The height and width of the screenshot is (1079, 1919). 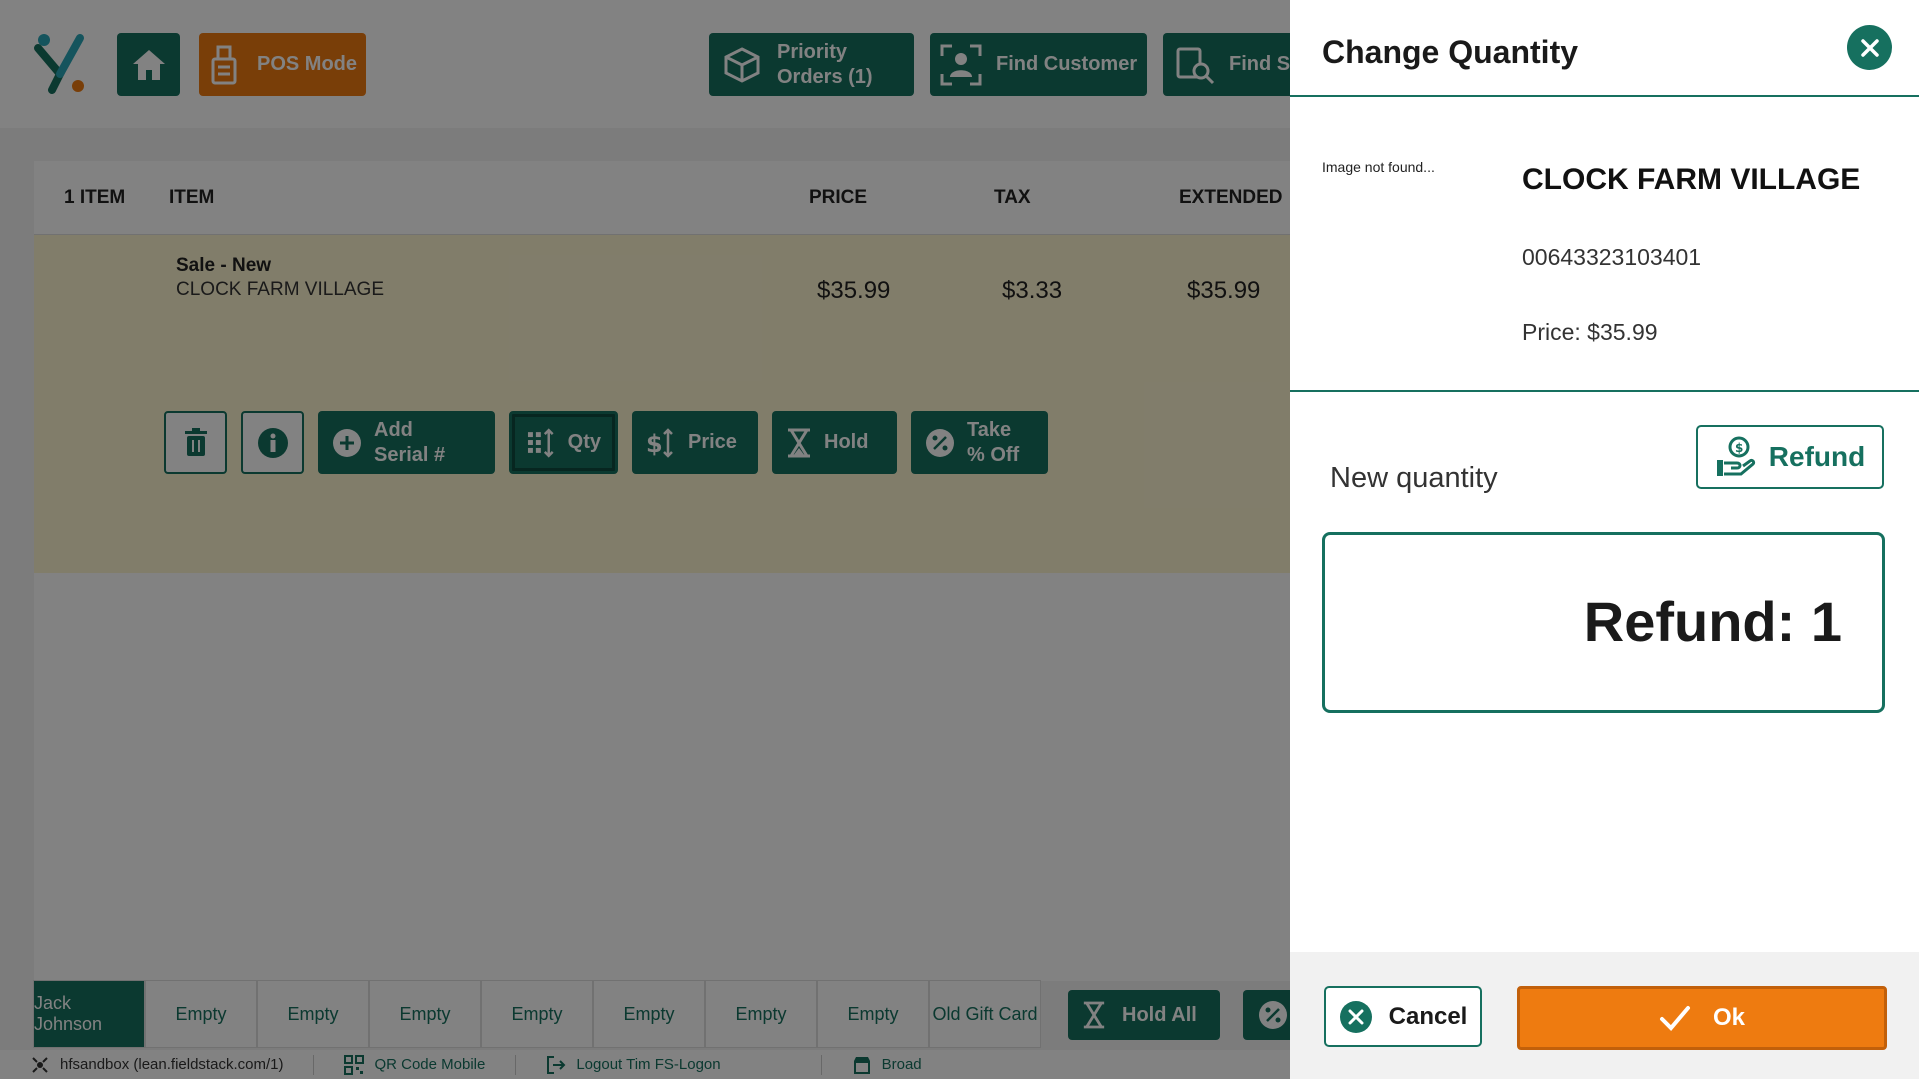 What do you see at coordinates (1817, 456) in the screenshot?
I see `refund-label: Refund` at bounding box center [1817, 456].